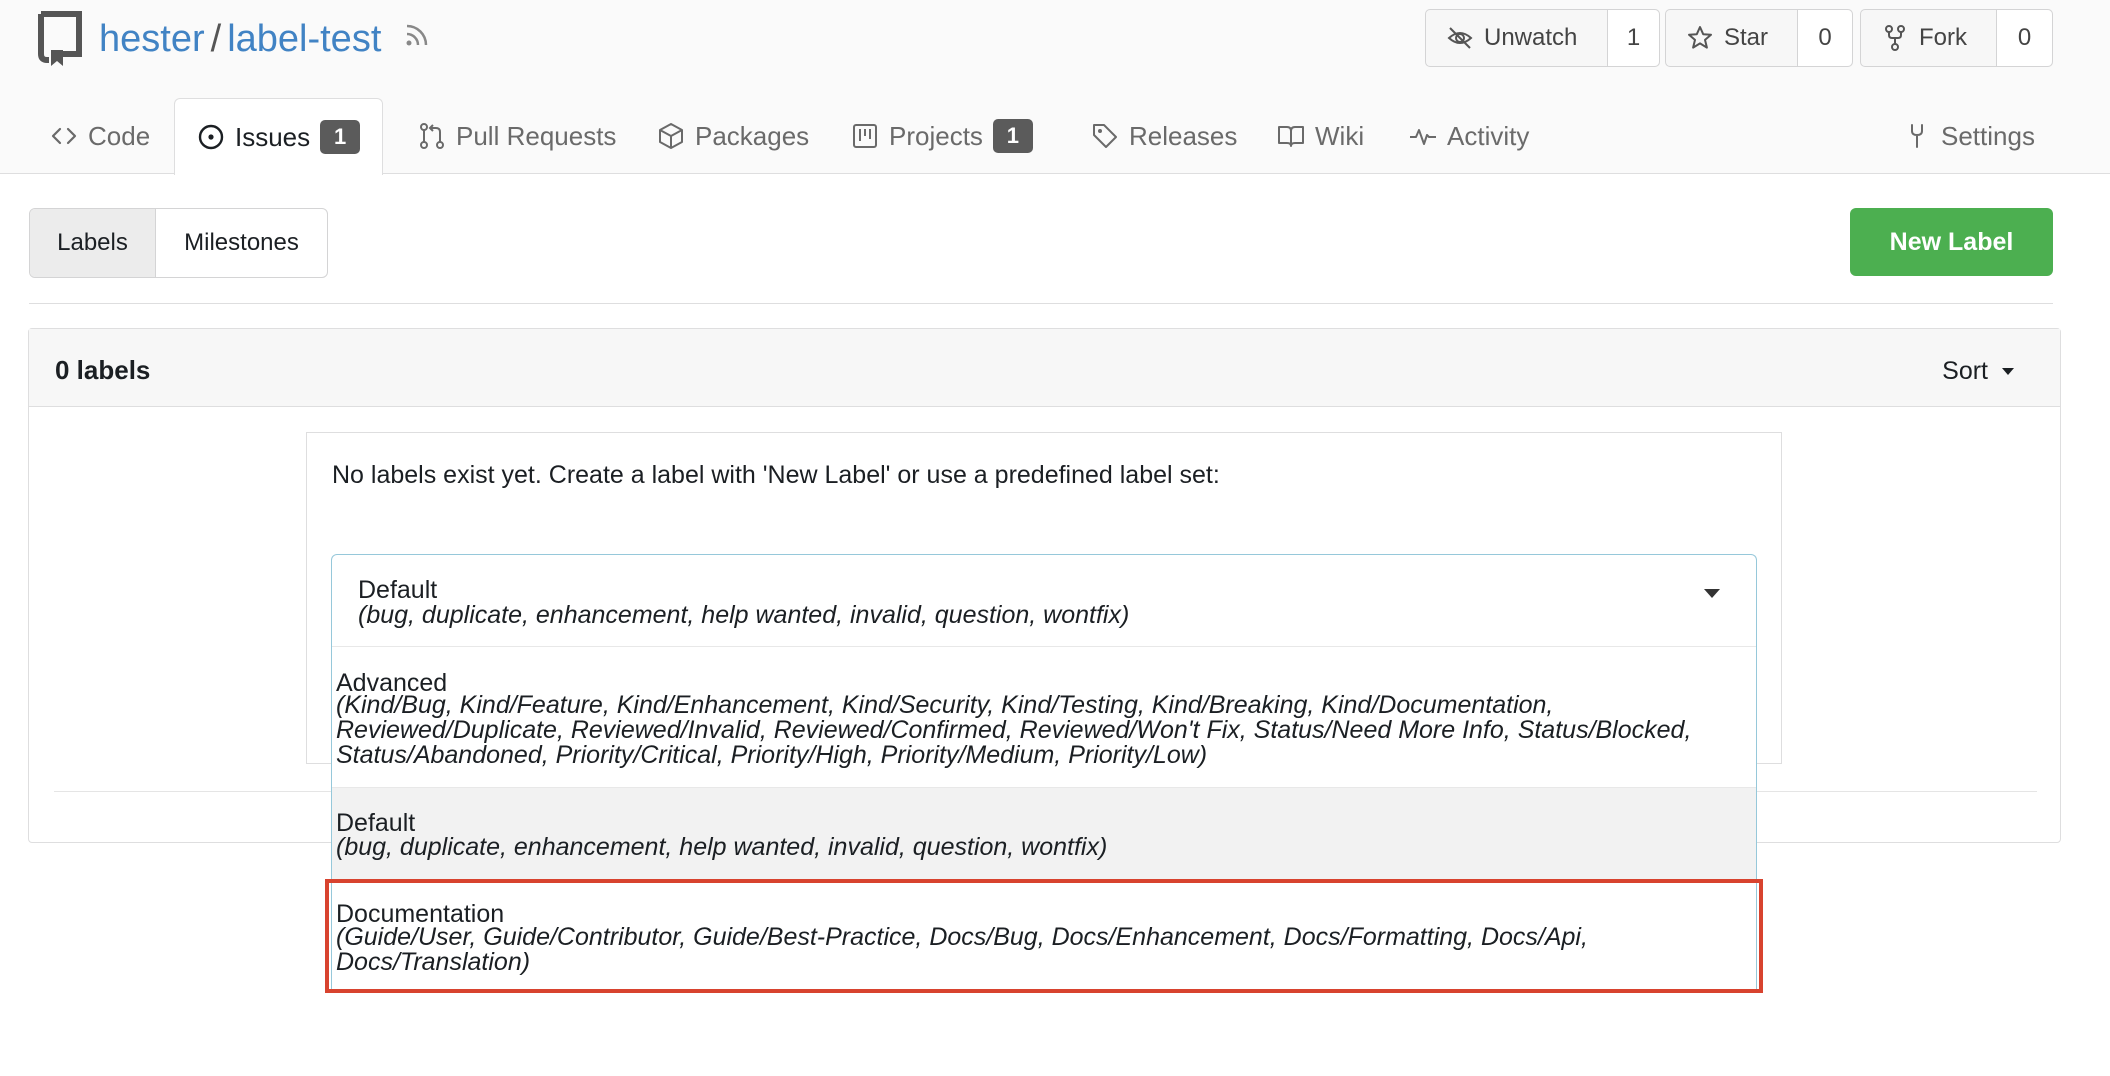 The height and width of the screenshot is (1076, 2110). What do you see at coordinates (1423, 137) in the screenshot?
I see `pulse-icon` at bounding box center [1423, 137].